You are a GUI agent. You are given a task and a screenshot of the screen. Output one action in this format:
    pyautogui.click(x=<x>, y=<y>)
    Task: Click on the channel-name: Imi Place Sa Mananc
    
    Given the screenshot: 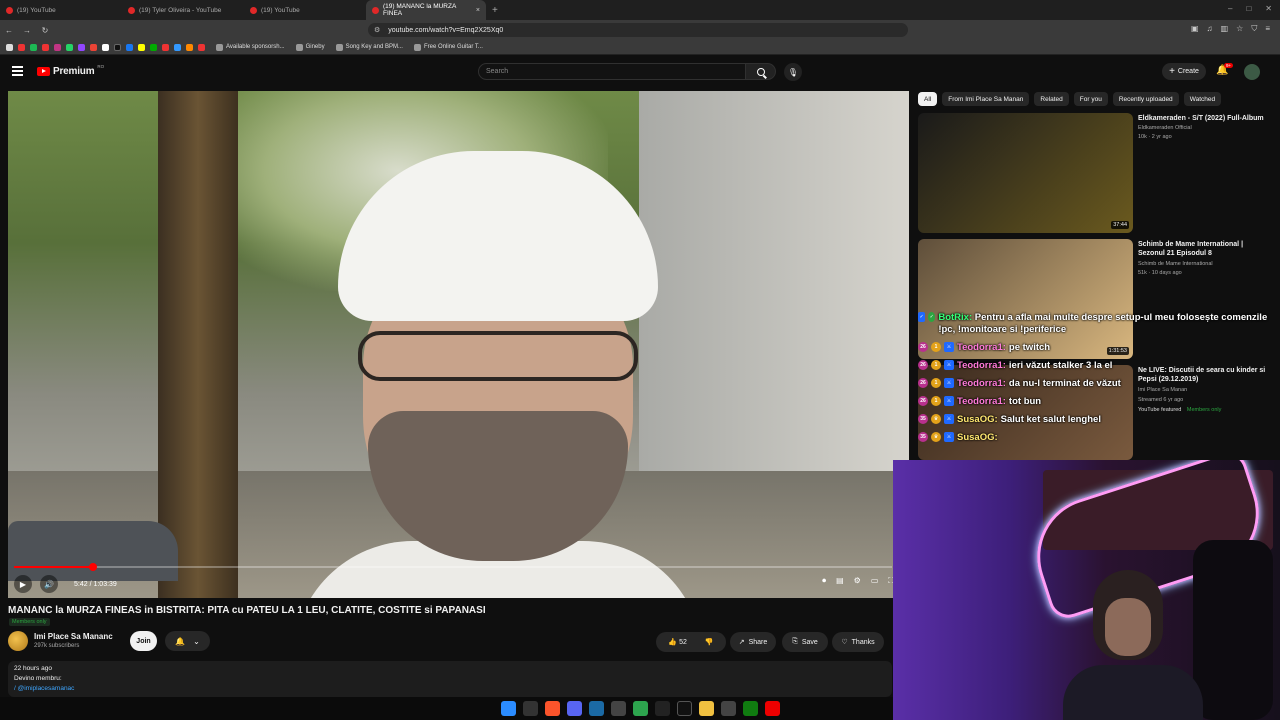 What is the action you would take?
    pyautogui.click(x=73, y=636)
    